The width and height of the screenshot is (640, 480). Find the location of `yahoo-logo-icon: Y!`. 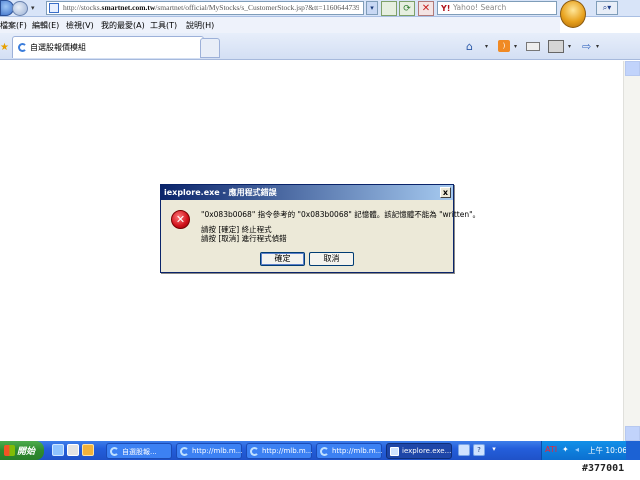

yahoo-logo-icon: Y! is located at coordinates (446, 8).